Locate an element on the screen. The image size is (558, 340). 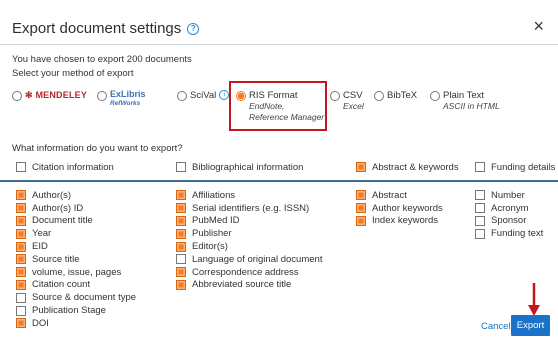
ris-highlight-box is located at coordinates (278, 106).